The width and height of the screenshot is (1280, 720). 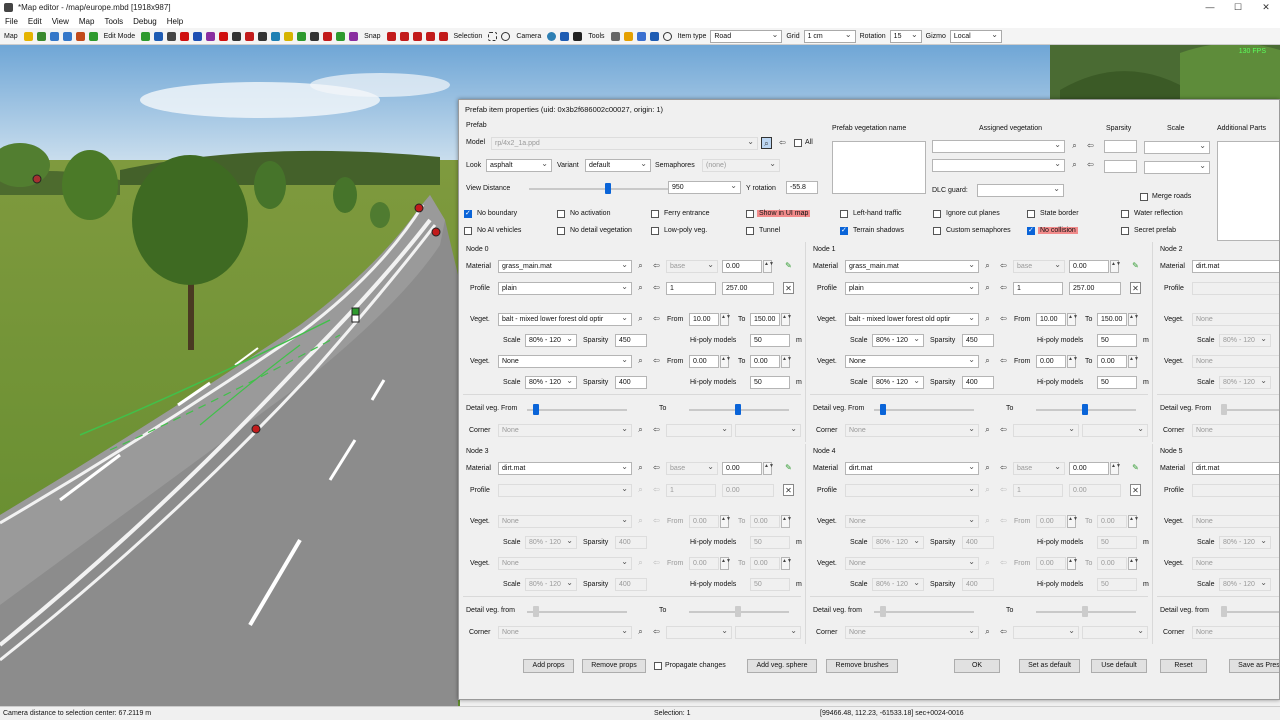 What do you see at coordinates (35, 21) in the screenshot?
I see `menu-edit: Edit` at bounding box center [35, 21].